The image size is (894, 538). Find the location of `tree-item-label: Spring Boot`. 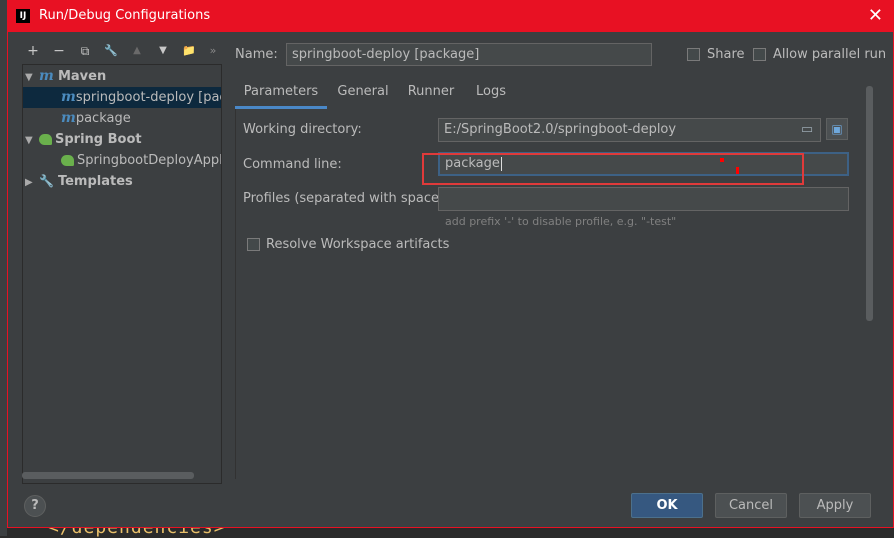

tree-item-label: Spring Boot is located at coordinates (98, 139).